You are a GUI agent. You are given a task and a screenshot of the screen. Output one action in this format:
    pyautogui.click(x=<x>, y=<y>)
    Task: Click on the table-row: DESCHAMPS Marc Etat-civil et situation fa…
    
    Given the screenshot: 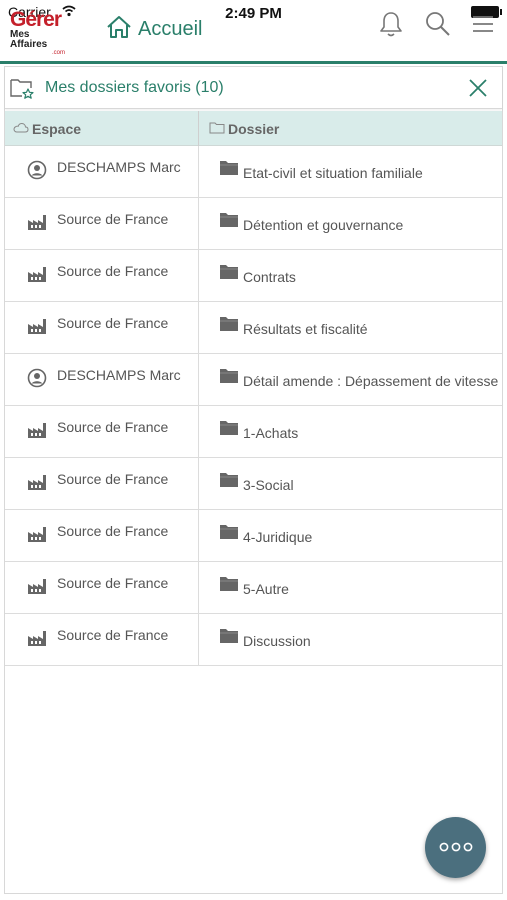 What is the action you would take?
    pyautogui.click(x=253, y=172)
    